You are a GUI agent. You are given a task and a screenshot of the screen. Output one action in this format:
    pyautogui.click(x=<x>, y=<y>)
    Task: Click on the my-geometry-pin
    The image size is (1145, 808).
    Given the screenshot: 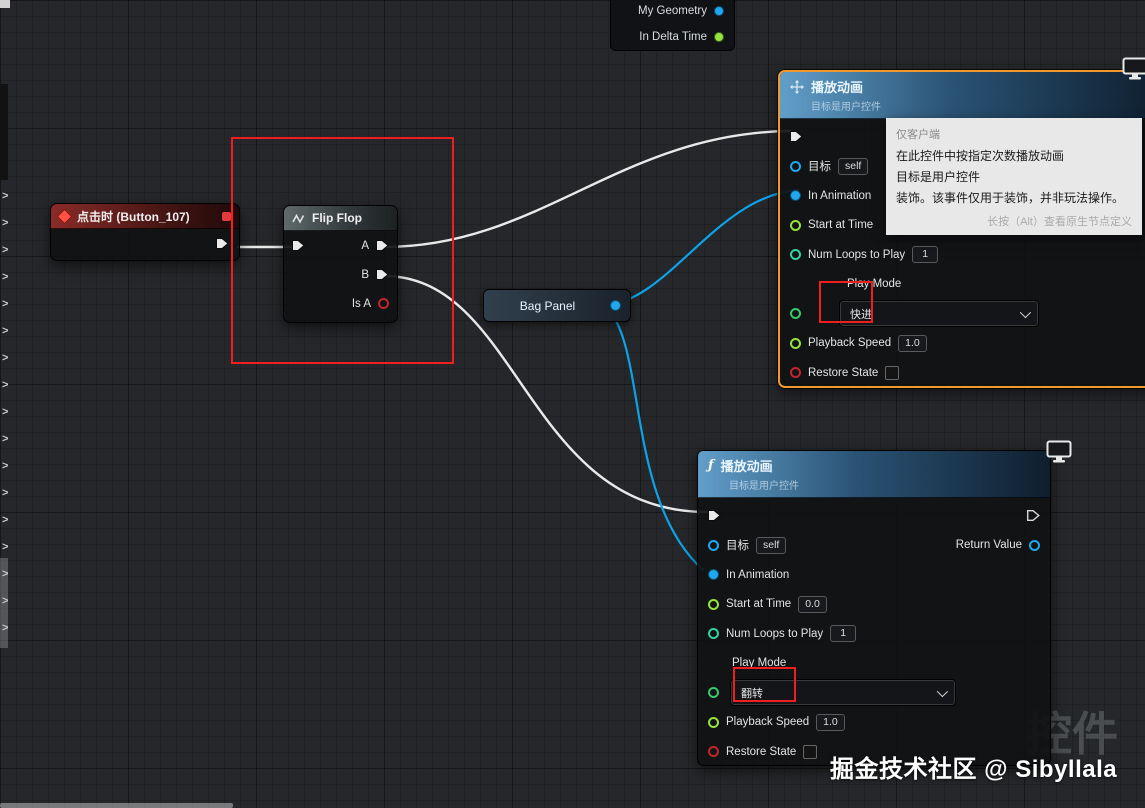 What is the action you would take?
    pyautogui.click(x=719, y=11)
    